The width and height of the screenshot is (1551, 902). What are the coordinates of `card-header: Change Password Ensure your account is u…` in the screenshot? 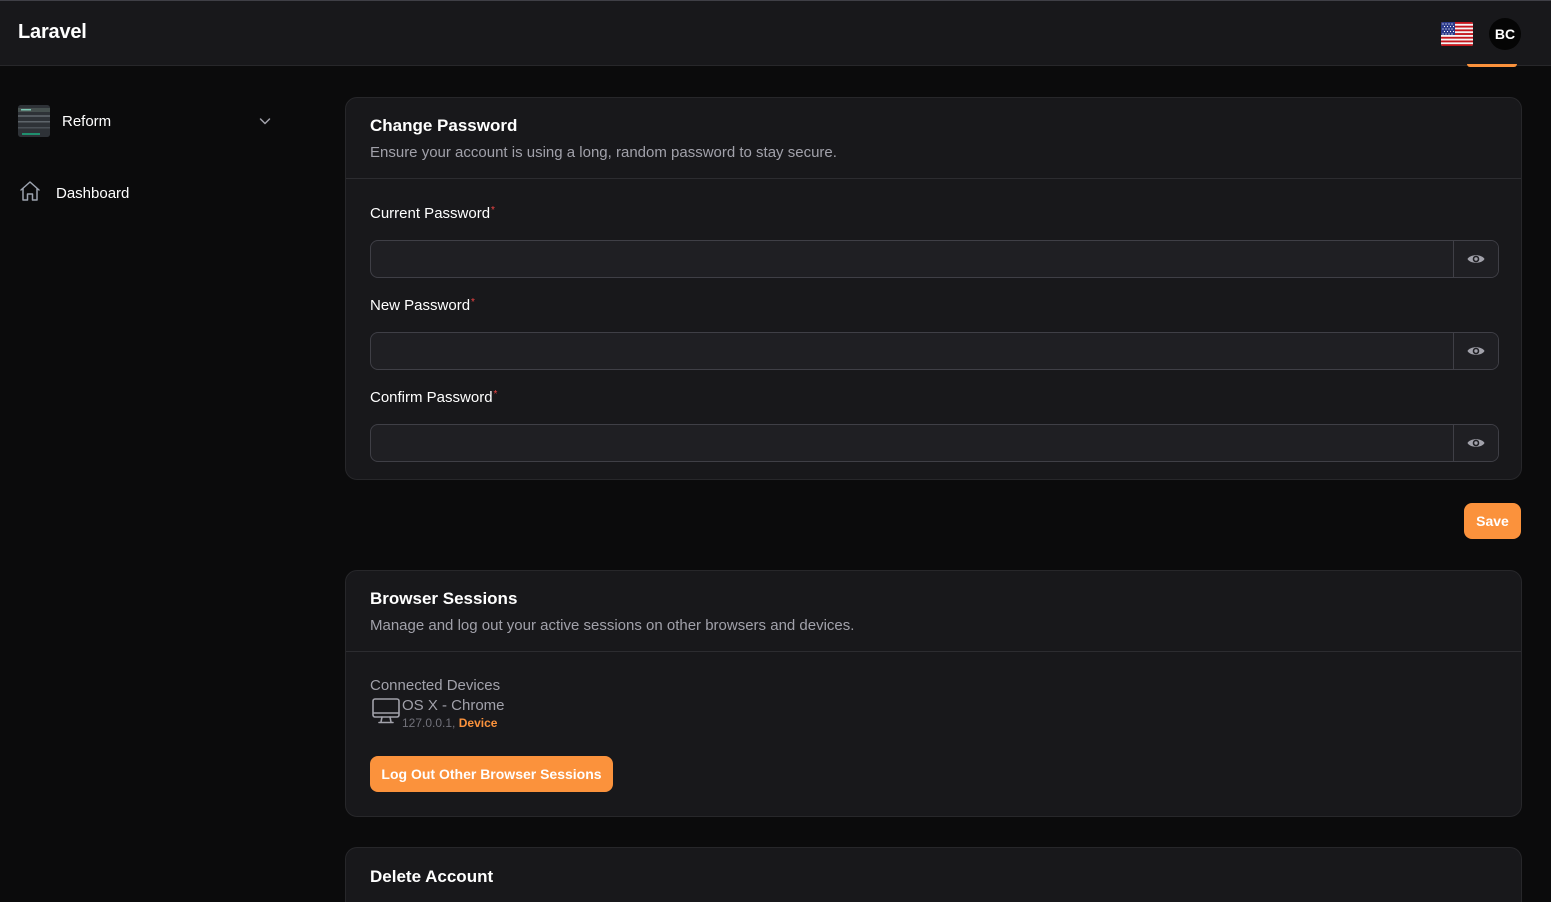 It's located at (933, 138).